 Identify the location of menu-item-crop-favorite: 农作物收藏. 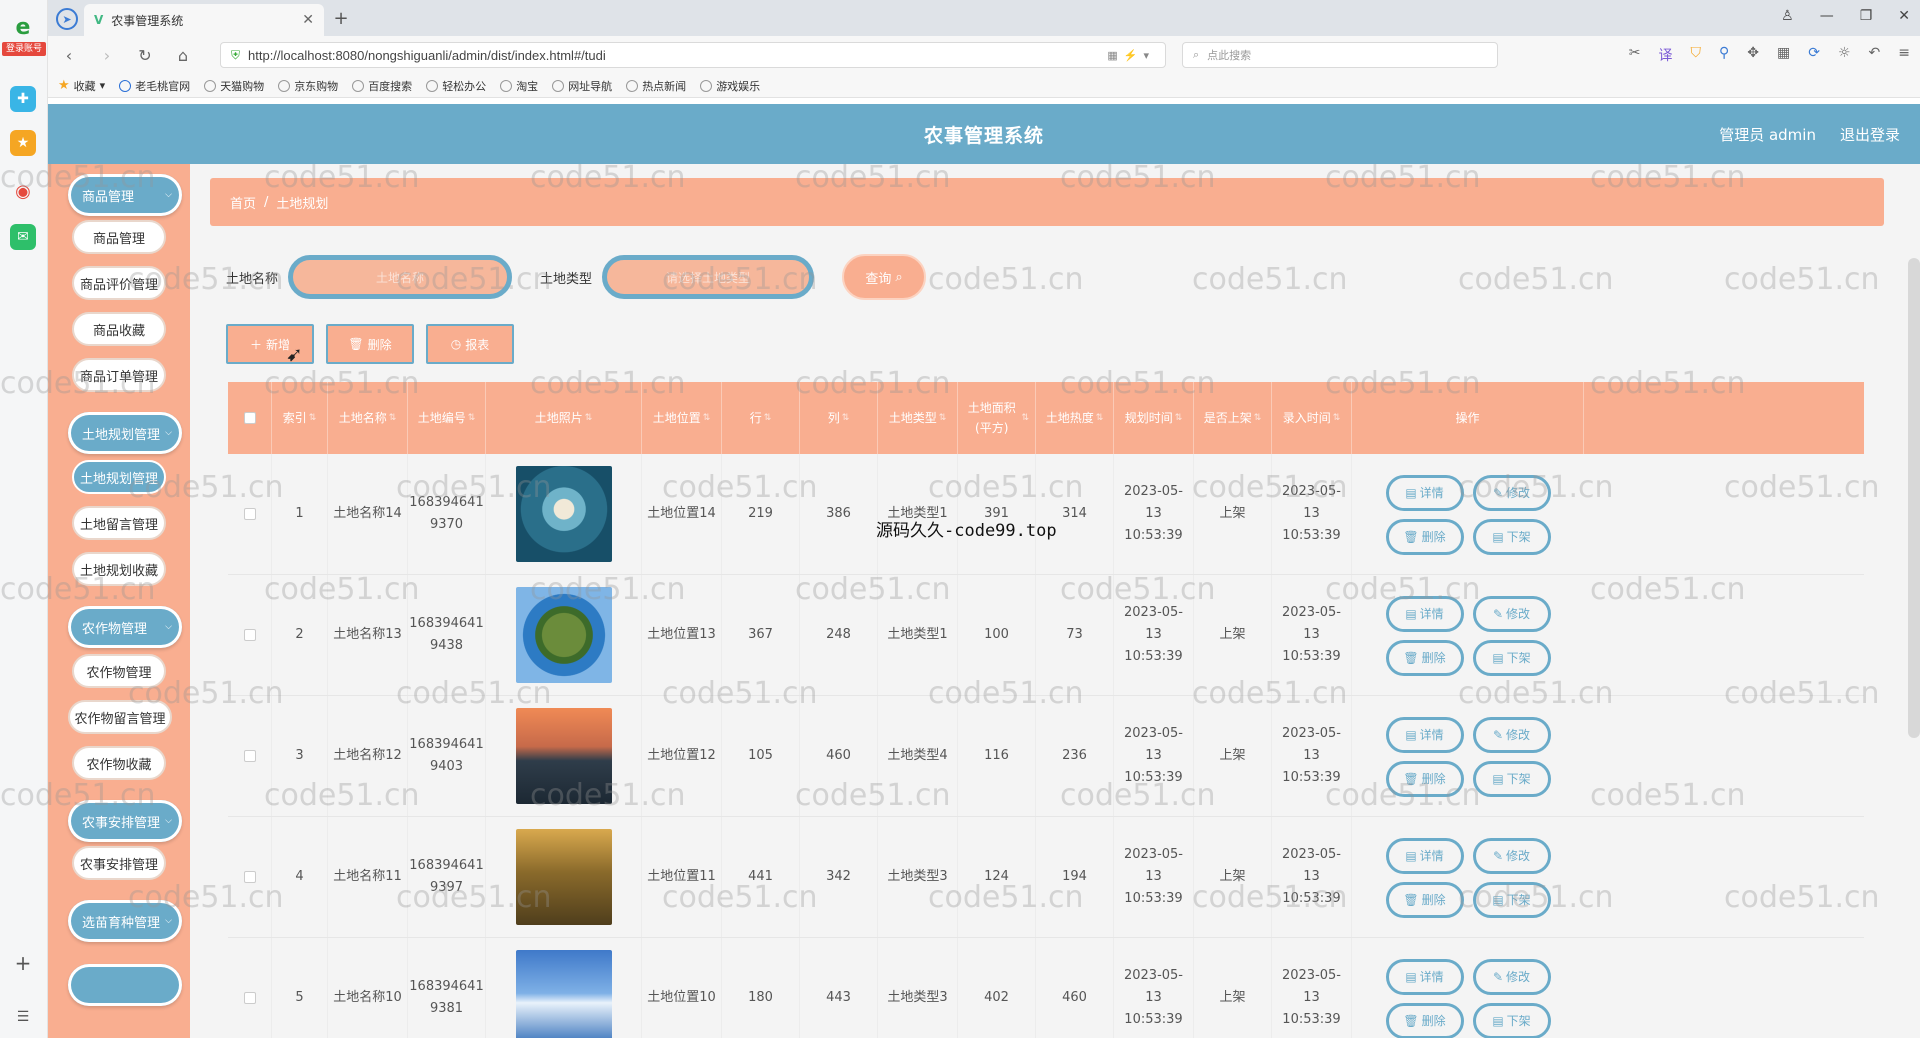
(119, 763).